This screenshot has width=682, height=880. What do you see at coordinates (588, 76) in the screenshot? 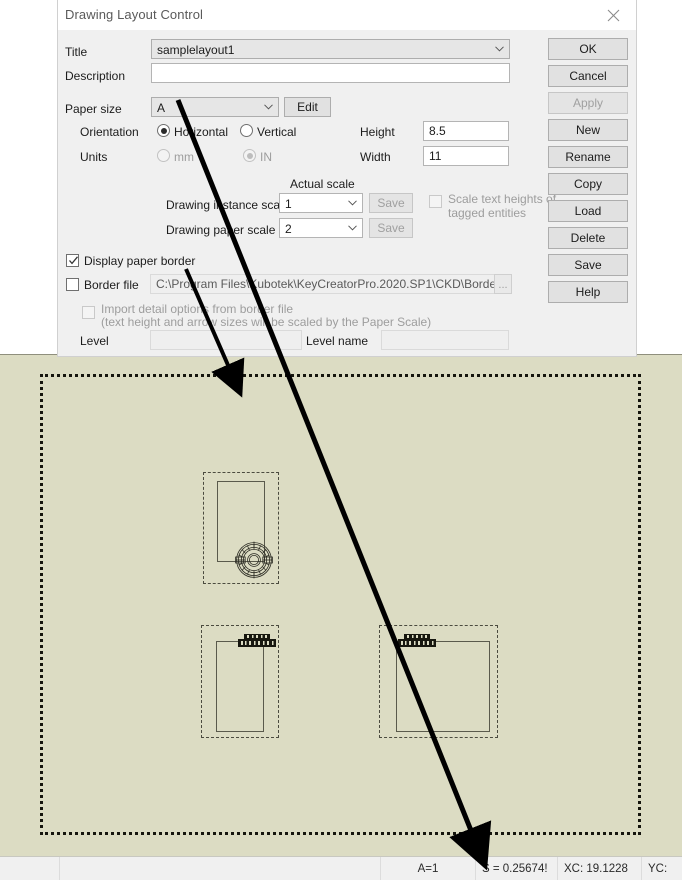
I see `cancel-button: Cancel` at bounding box center [588, 76].